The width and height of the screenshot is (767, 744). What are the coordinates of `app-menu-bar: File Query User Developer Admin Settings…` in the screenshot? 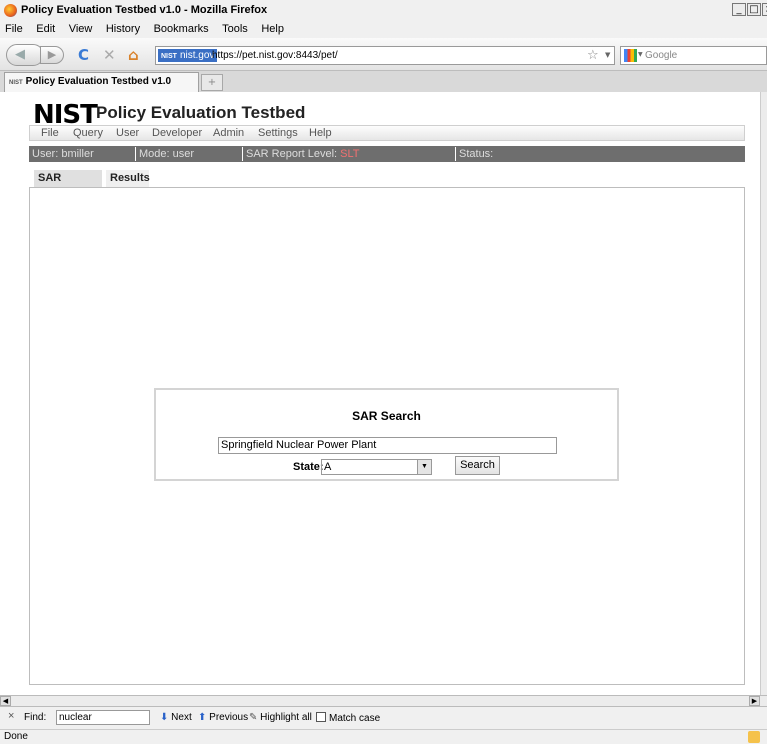 It's located at (387, 133).